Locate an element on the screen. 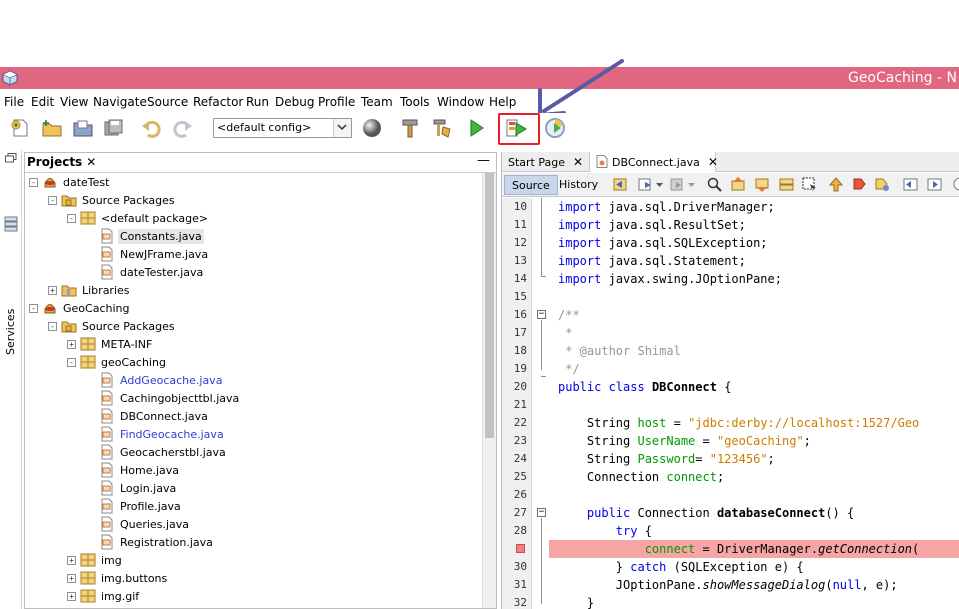  tree-item: DBConnect.java is located at coordinates (148, 416).